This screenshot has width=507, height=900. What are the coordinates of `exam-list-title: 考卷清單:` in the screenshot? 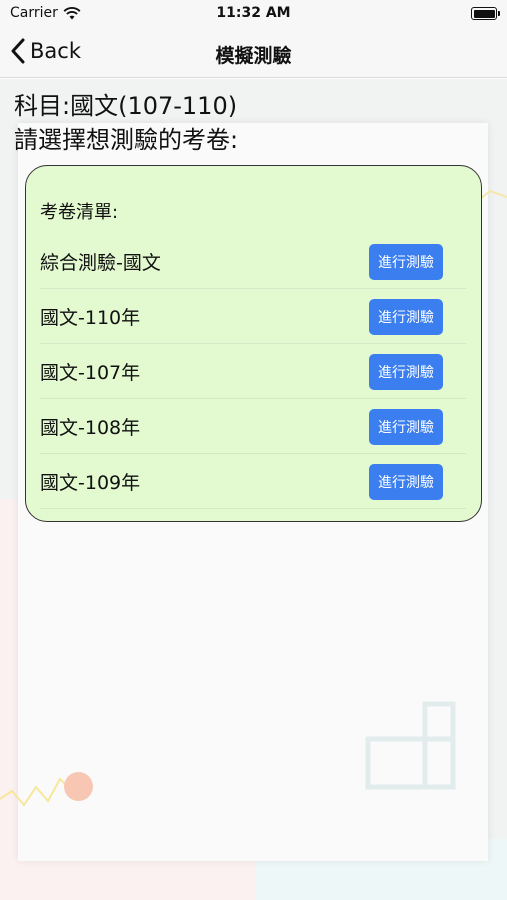 It's located at (79, 212).